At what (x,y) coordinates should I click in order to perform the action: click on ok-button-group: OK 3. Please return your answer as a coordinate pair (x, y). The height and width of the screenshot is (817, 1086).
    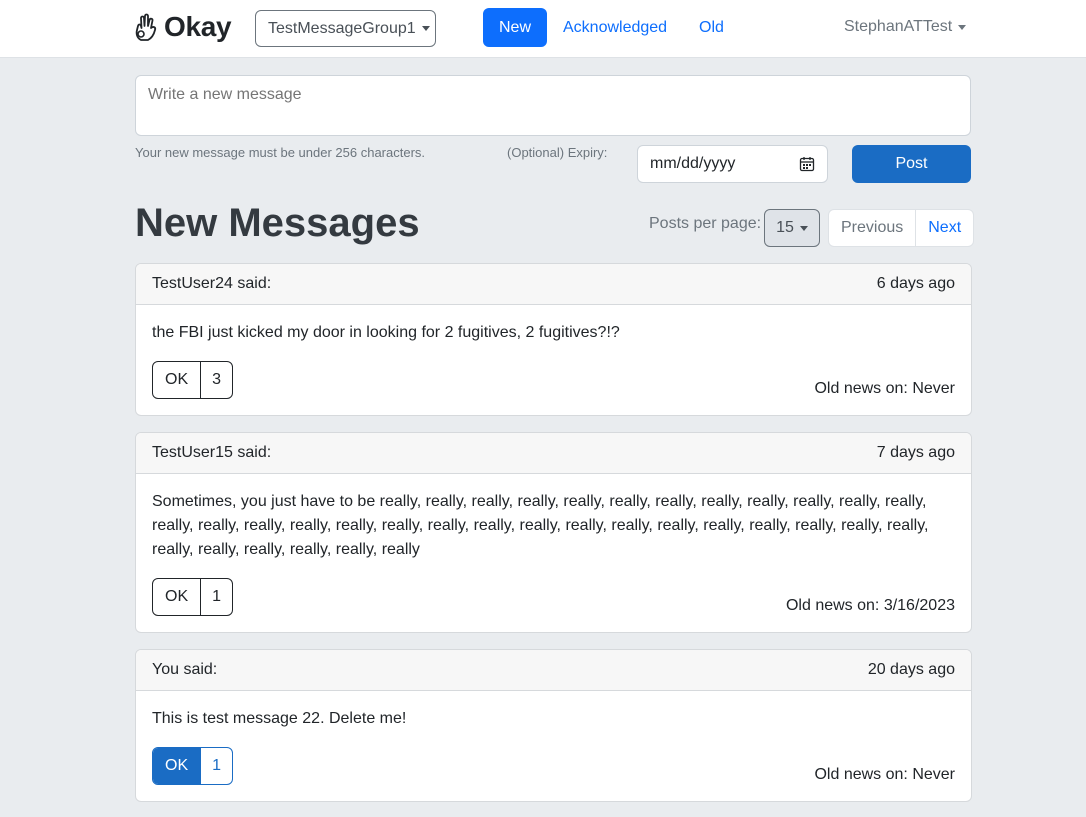
    Looking at the image, I should click on (193, 380).